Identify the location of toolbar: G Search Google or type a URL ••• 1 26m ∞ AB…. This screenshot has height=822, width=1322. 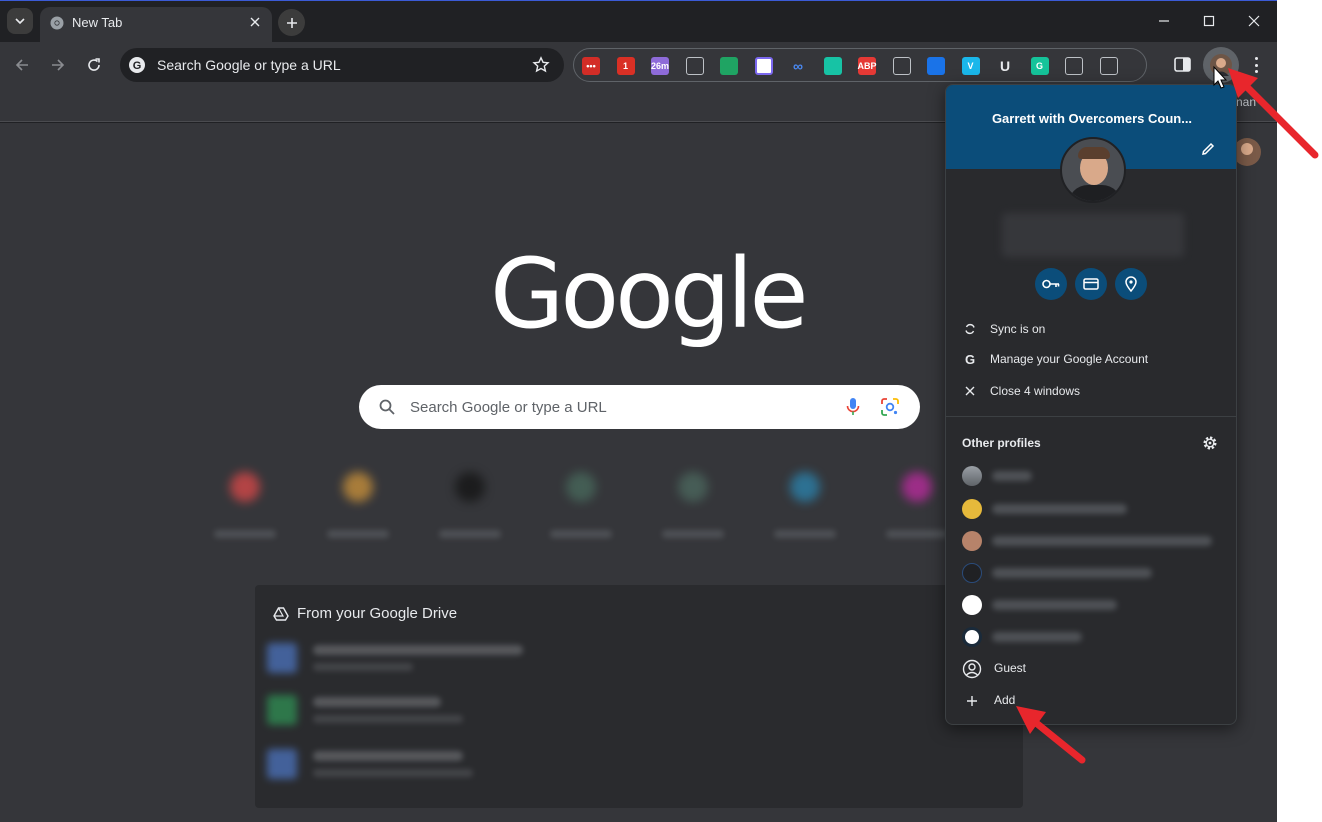
(638, 65).